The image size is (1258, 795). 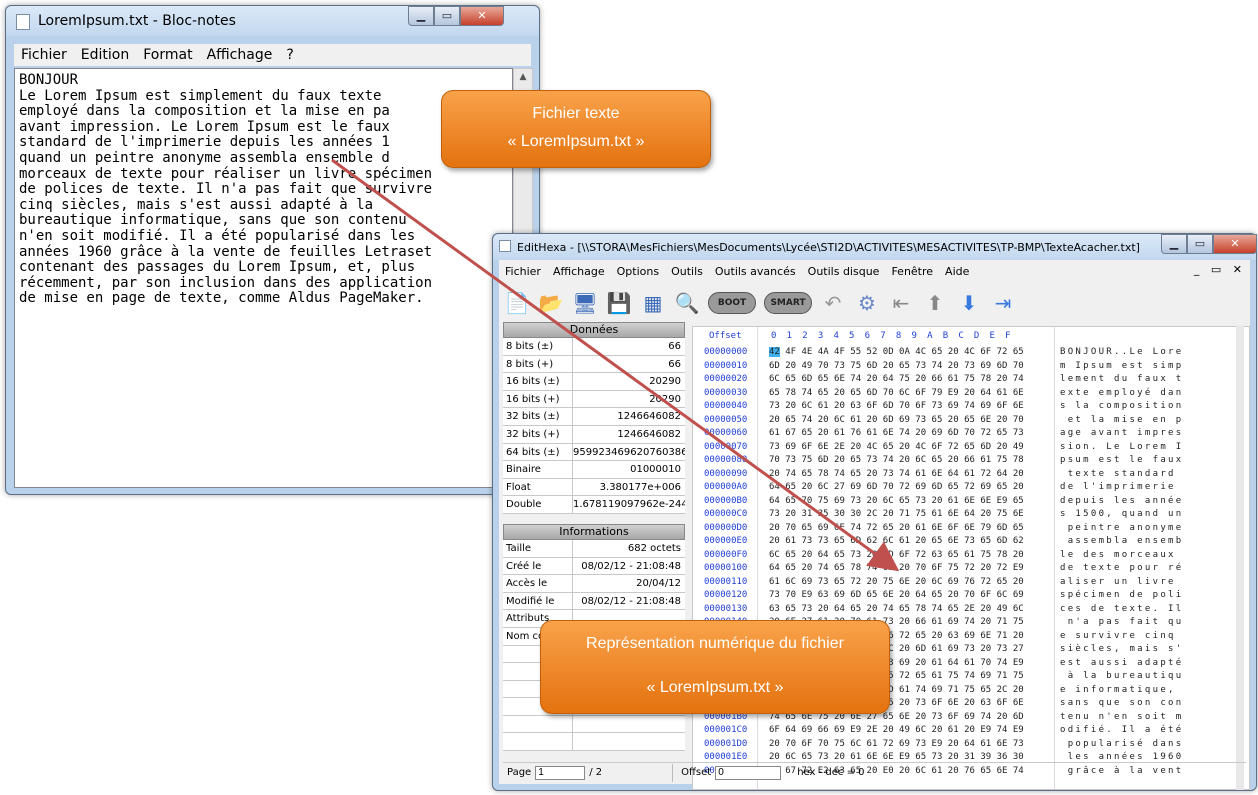 I want to click on callout-text-file: Fichier texte « LoremIpsum.txt », so click(x=576, y=129).